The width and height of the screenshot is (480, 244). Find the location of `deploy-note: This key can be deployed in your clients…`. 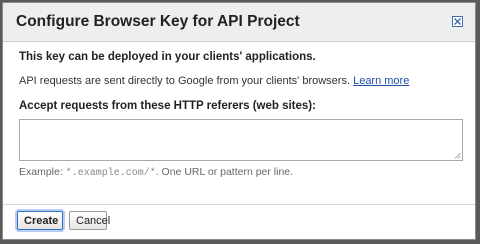

deploy-note: This key can be deployed in your clients… is located at coordinates (167, 57).